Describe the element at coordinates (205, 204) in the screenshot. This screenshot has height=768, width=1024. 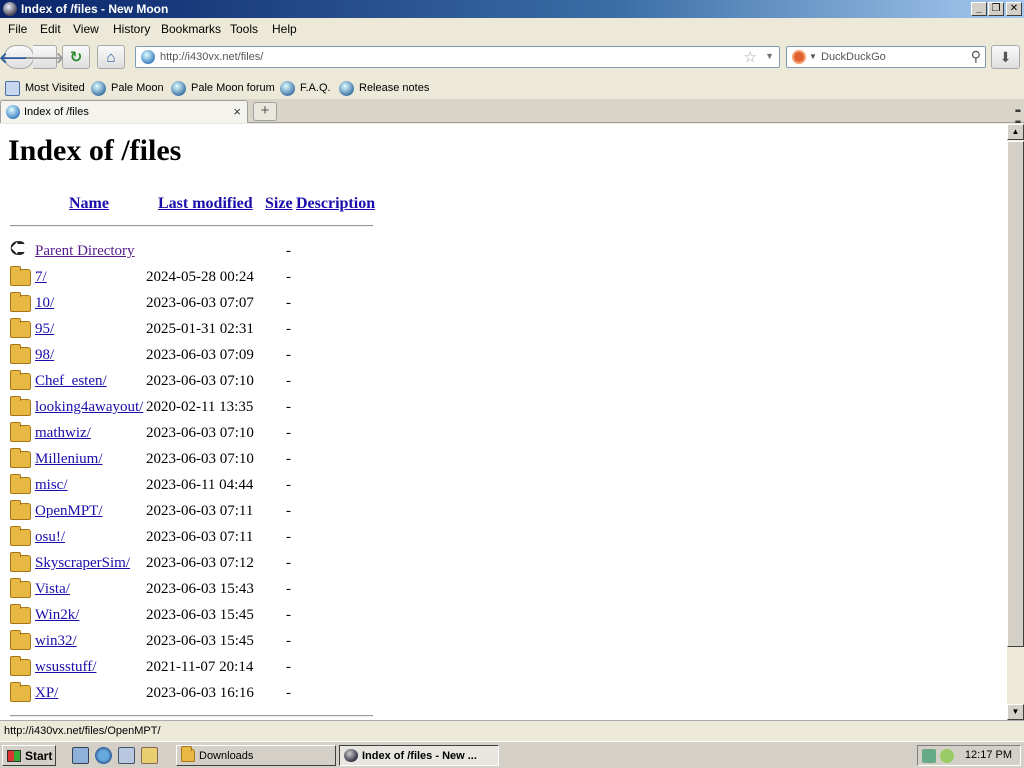
I see `column-header-last-modified: Last modified` at that location.